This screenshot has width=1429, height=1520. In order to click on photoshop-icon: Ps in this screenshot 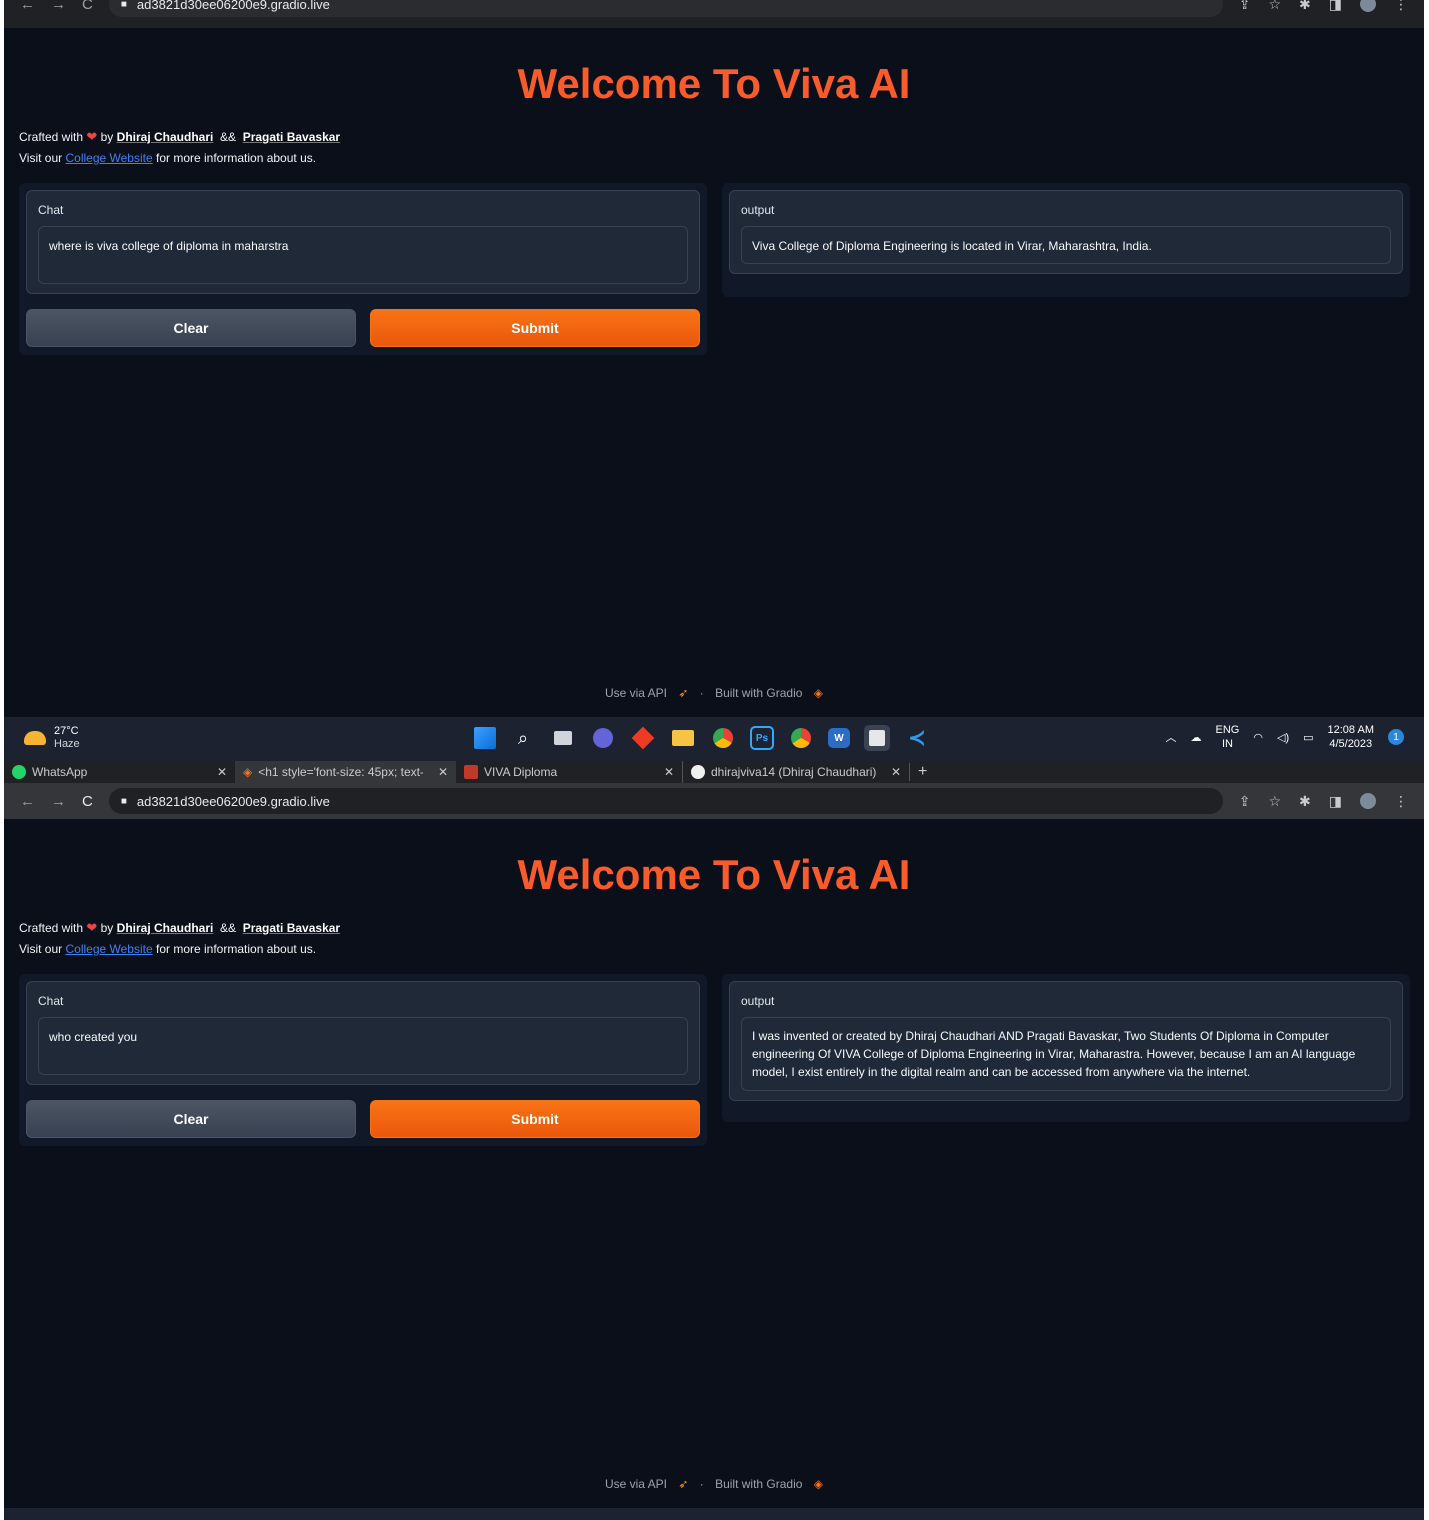, I will do `click(762, 738)`.